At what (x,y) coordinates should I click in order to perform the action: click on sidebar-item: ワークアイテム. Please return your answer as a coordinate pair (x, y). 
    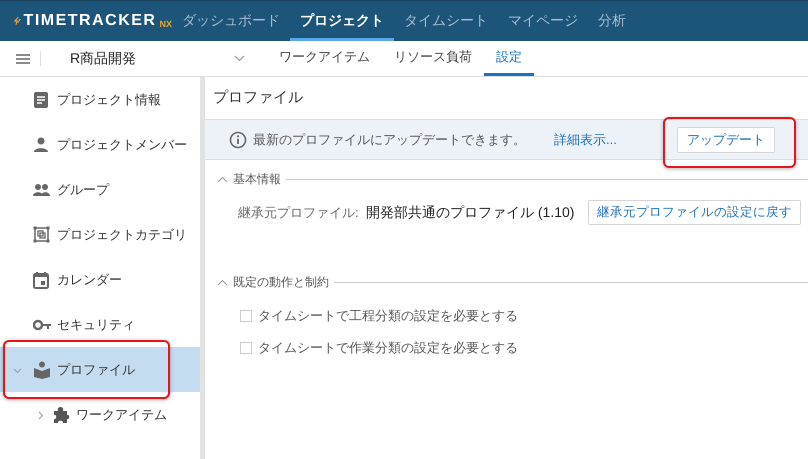
    Looking at the image, I should click on (100, 414).